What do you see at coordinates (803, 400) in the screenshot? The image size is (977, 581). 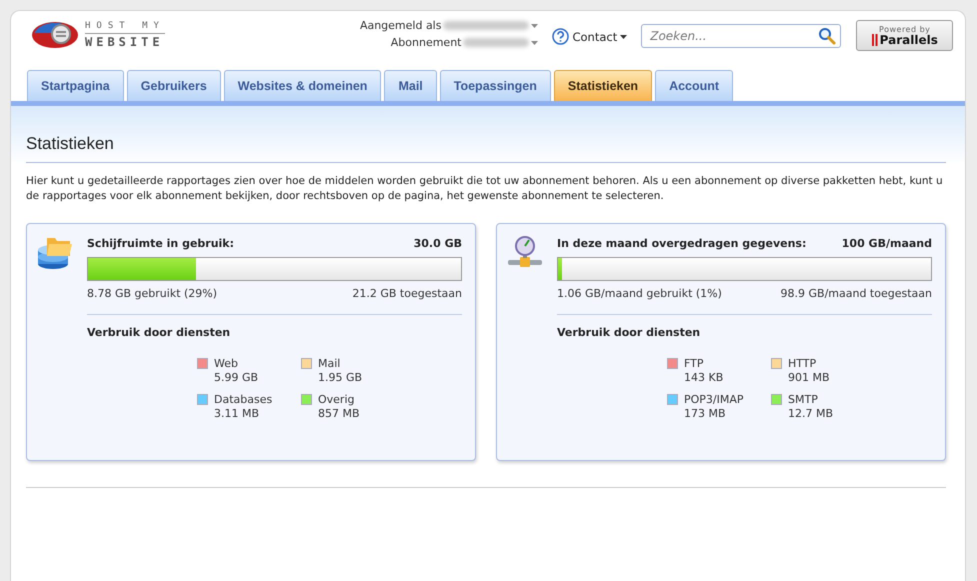 I see `service-name: SMTP` at bounding box center [803, 400].